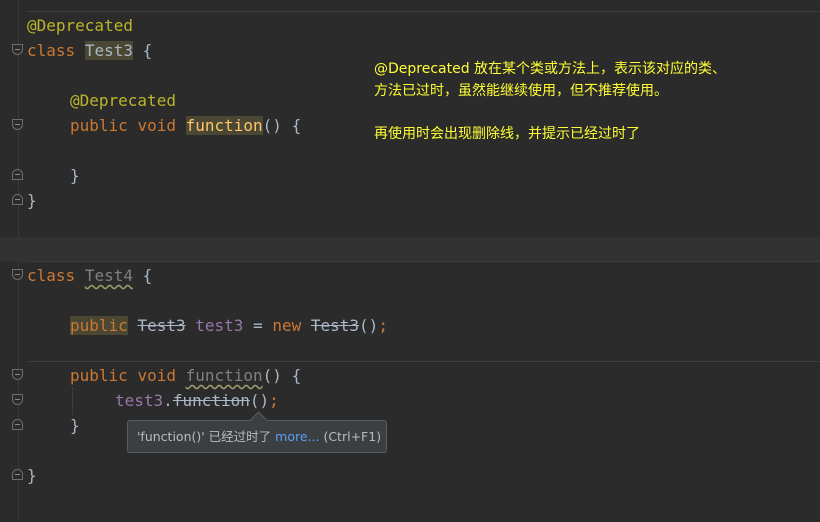  I want to click on caret-row-highlight, so click(410, 249).